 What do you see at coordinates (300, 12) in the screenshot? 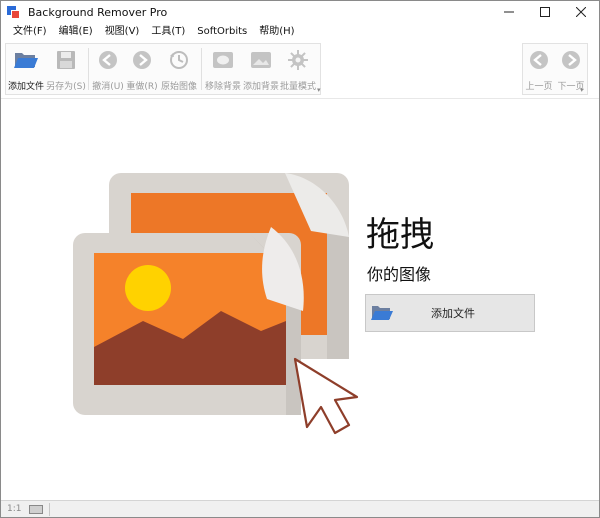
I see `title-bar: Background Remover Pro` at bounding box center [300, 12].